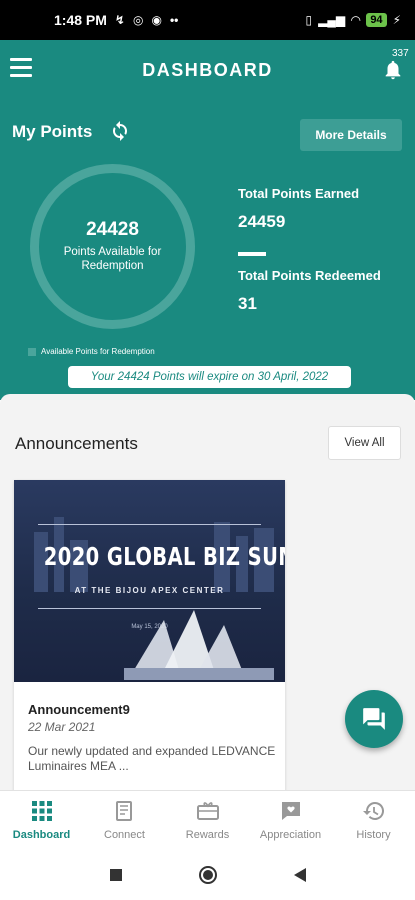  Describe the element at coordinates (207, 811) in the screenshot. I see `gift-card-icon` at that location.